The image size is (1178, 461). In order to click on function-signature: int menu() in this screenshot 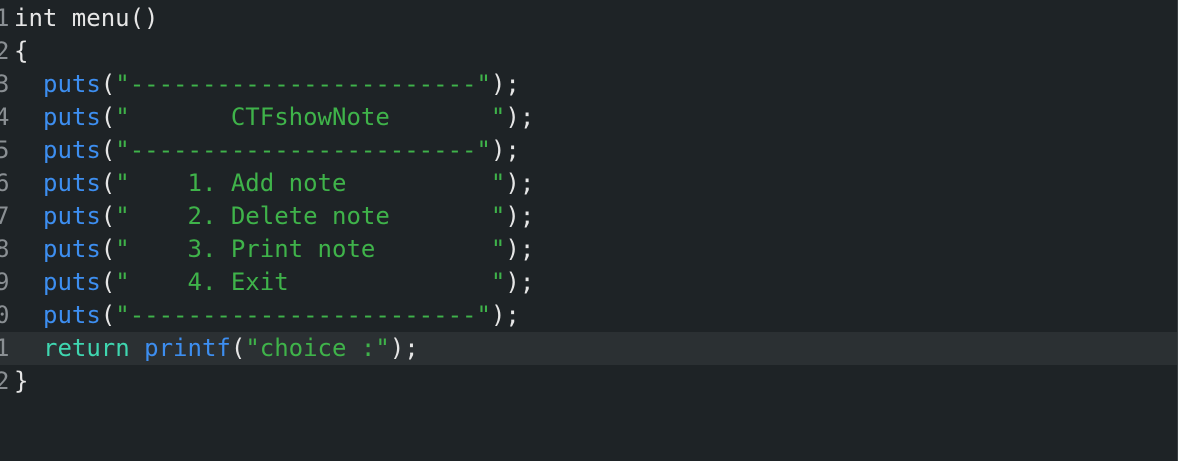, I will do `click(86, 18)`.